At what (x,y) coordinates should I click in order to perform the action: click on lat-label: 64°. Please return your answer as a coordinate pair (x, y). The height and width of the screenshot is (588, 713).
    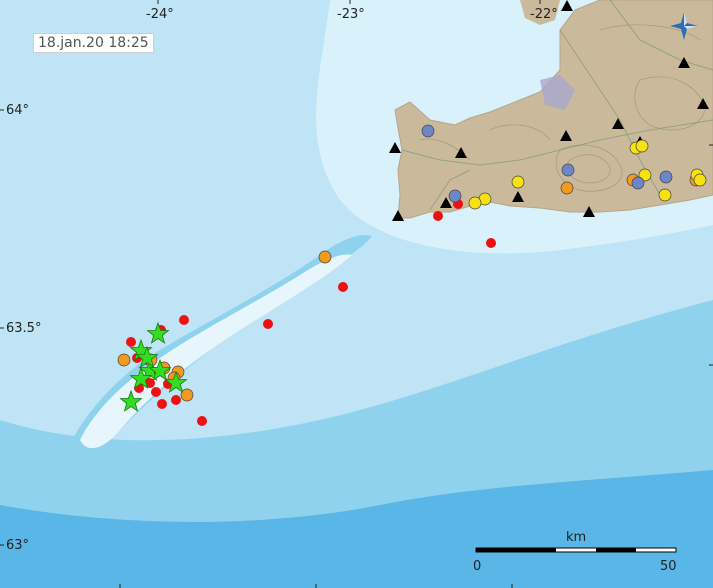
    Looking at the image, I should click on (17, 110).